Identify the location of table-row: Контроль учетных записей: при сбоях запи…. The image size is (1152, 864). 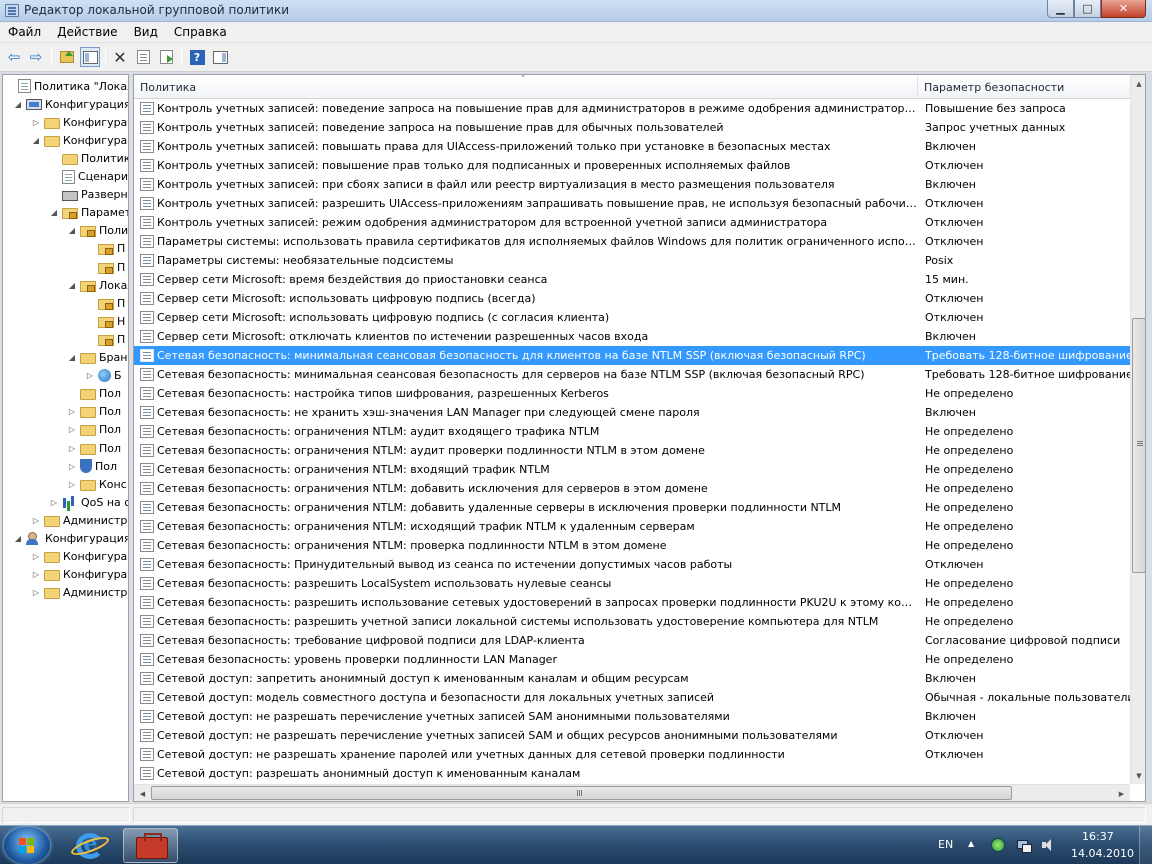
(632, 184).